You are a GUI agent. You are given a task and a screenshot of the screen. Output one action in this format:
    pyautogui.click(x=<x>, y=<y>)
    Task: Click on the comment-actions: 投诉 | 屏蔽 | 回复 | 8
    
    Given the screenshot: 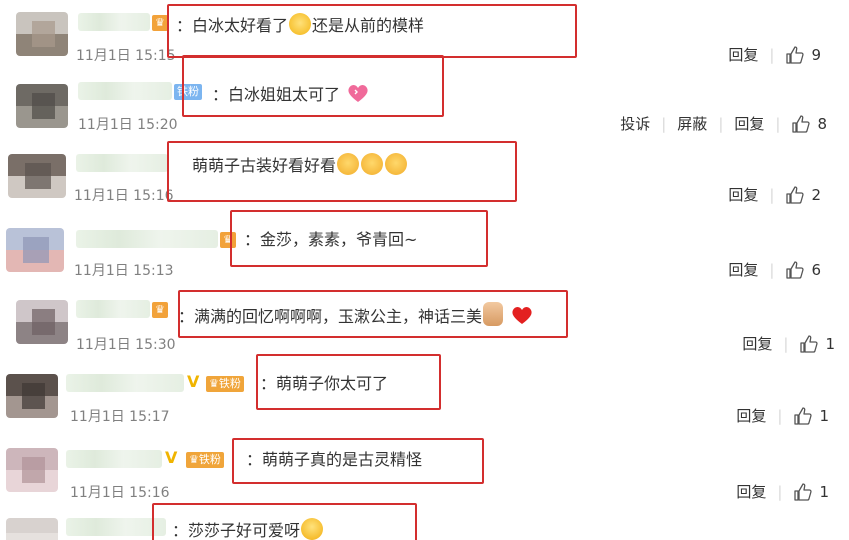 What is the action you would take?
    pyautogui.click(x=723, y=123)
    